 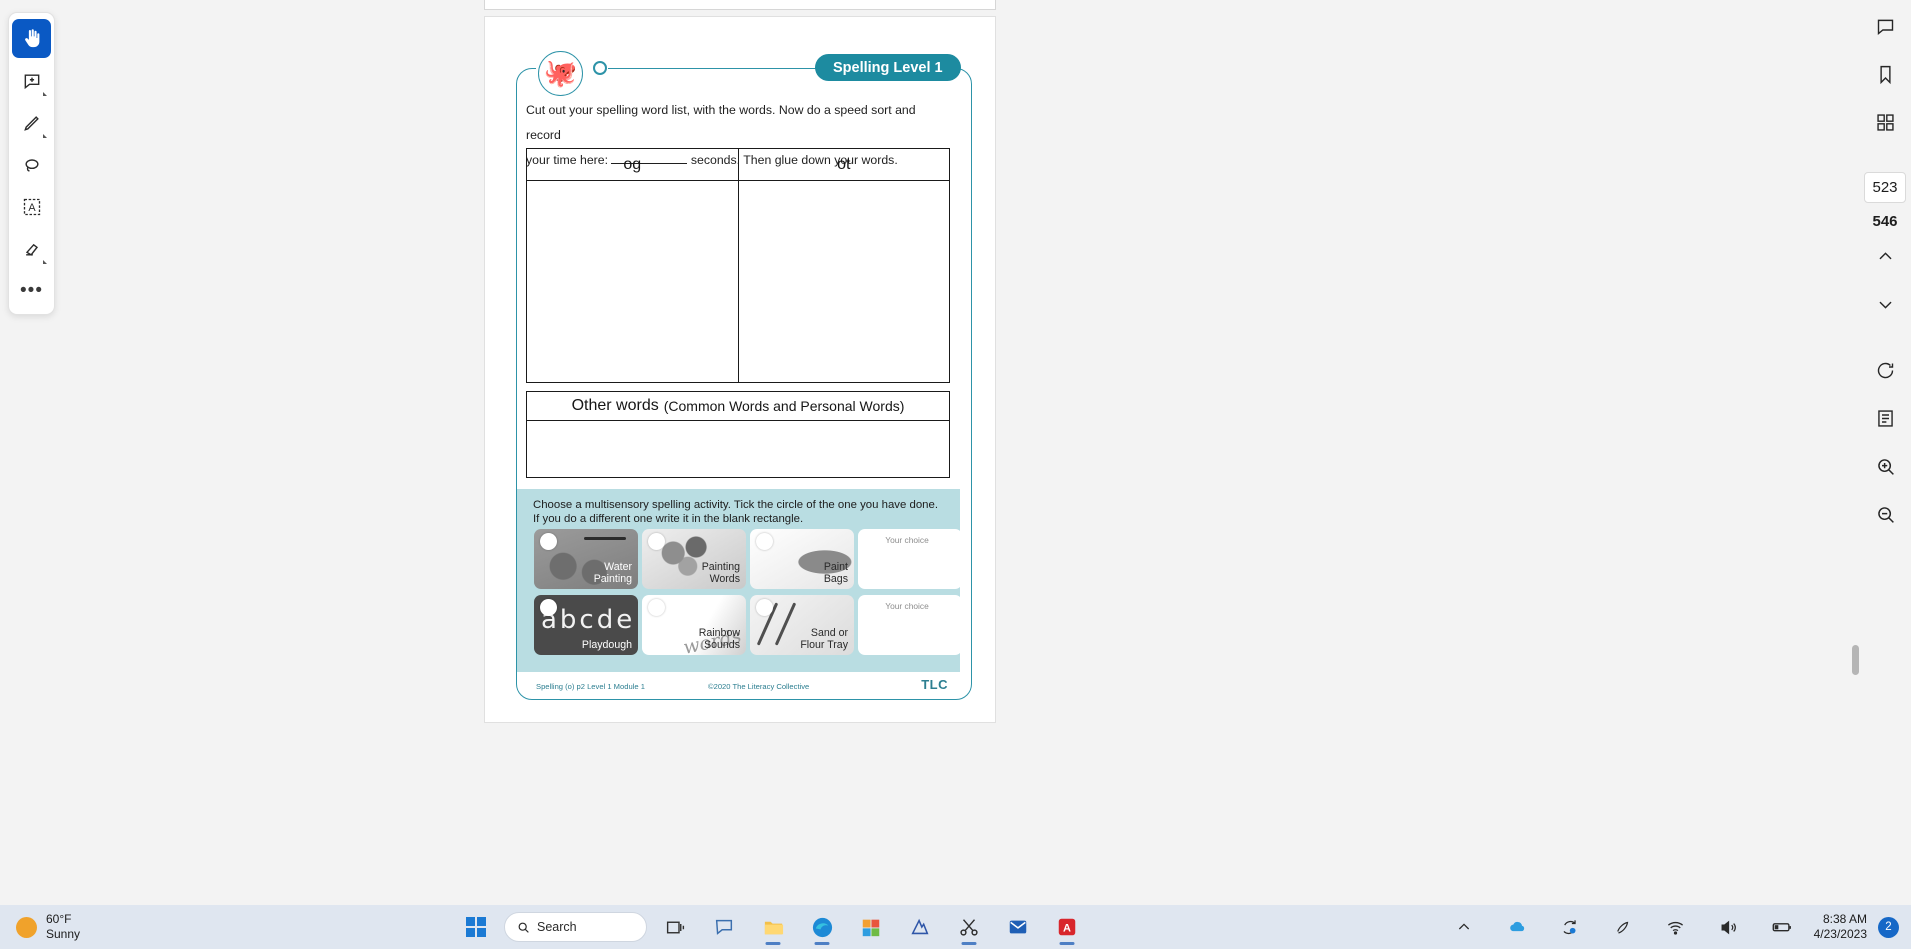 I want to click on taskbar-snipping-tool, so click(x=969, y=927).